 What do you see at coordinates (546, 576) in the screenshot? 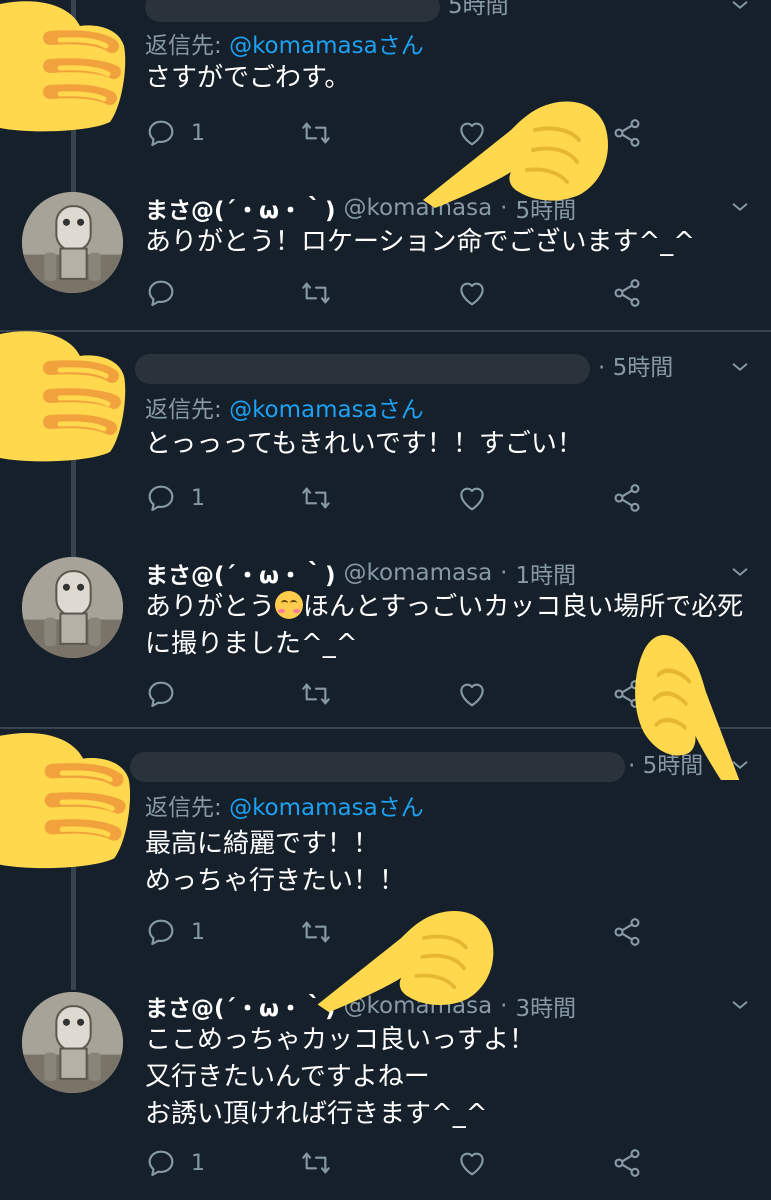
I see `tweet-time: 1時間` at bounding box center [546, 576].